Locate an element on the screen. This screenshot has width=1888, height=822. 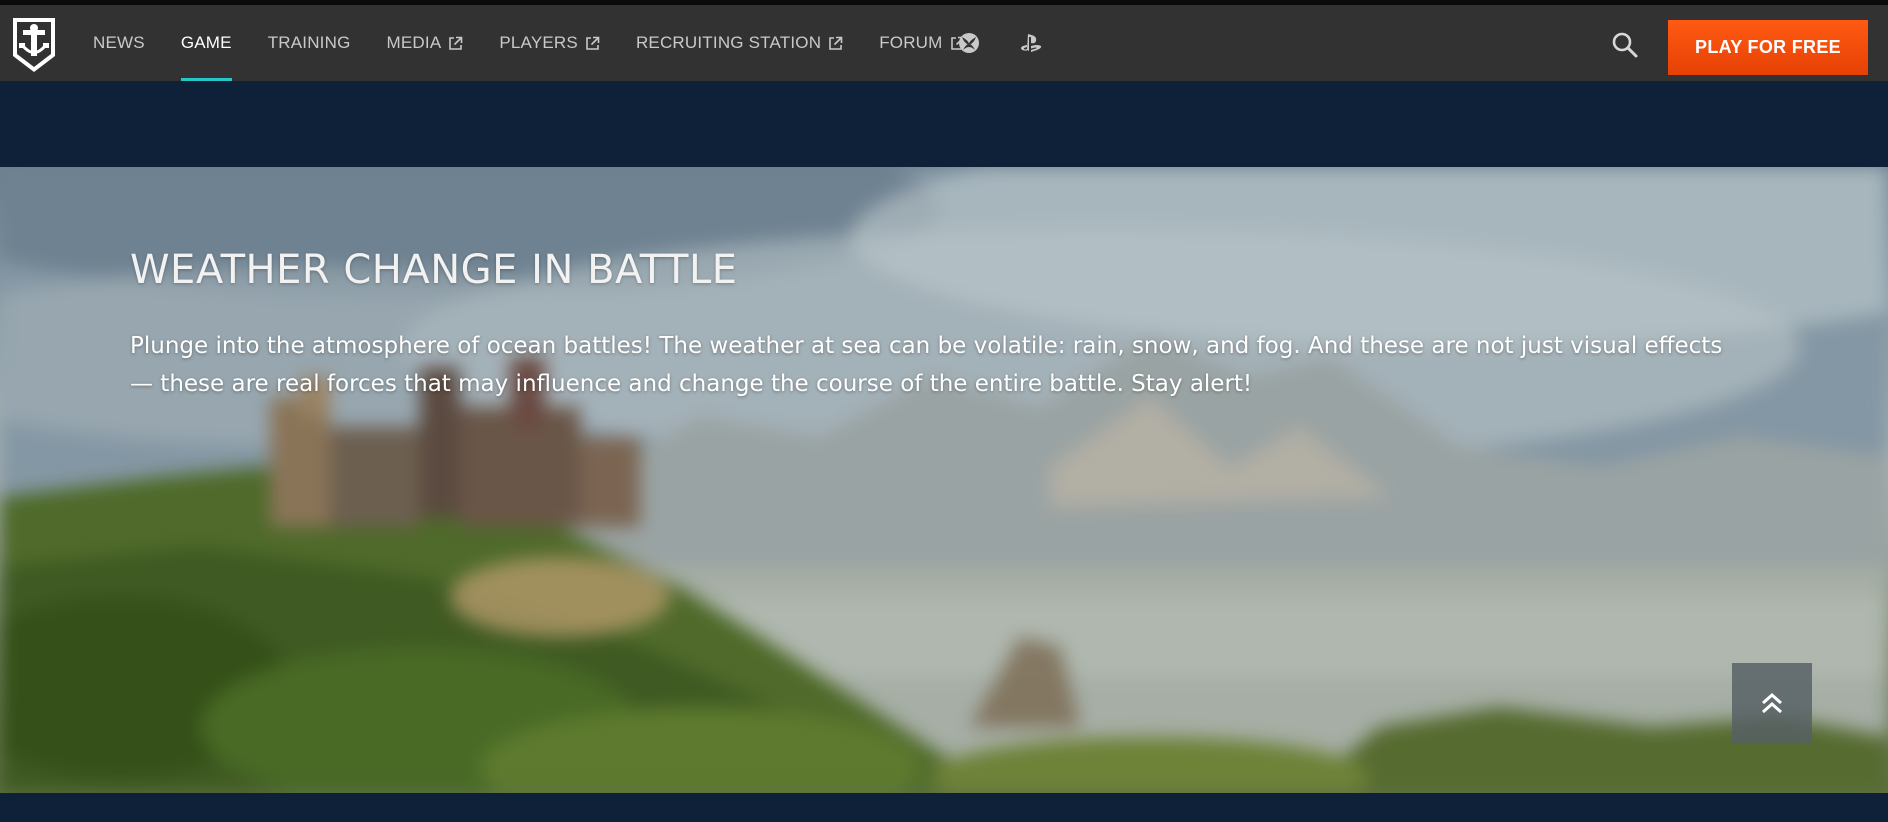
nav-item-media: Media is located at coordinates (425, 43).